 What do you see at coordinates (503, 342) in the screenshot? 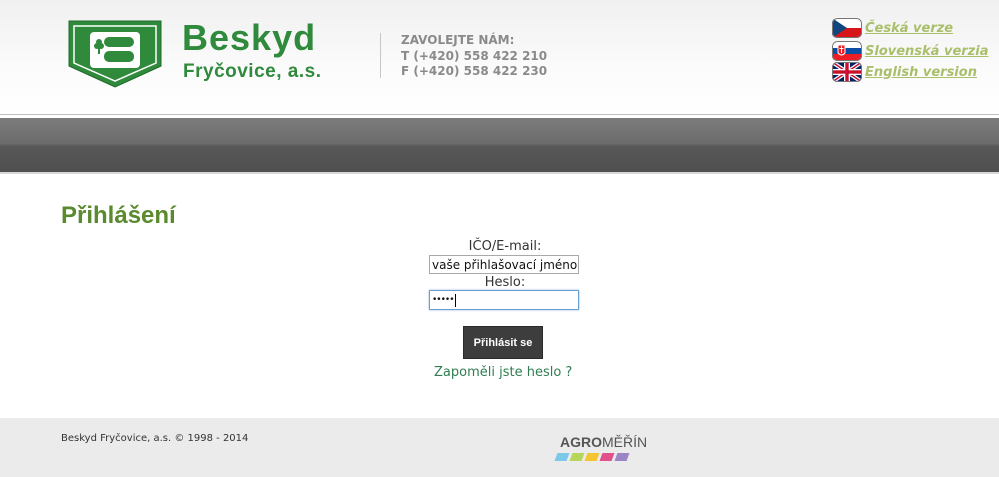
I see `login-submit-button: Přihlásit se` at bounding box center [503, 342].